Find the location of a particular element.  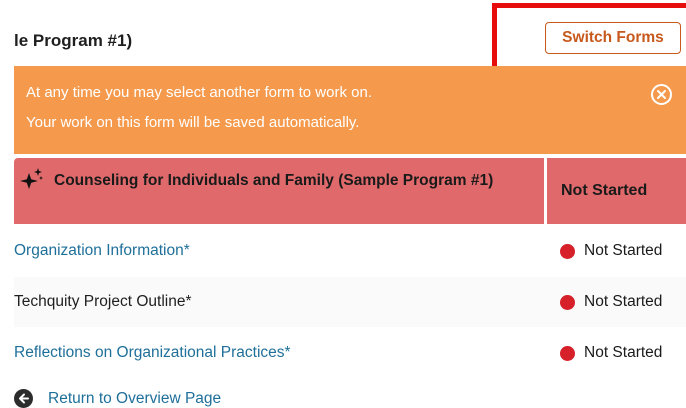

switch-forms-button: Switch Forms is located at coordinates (613, 38).